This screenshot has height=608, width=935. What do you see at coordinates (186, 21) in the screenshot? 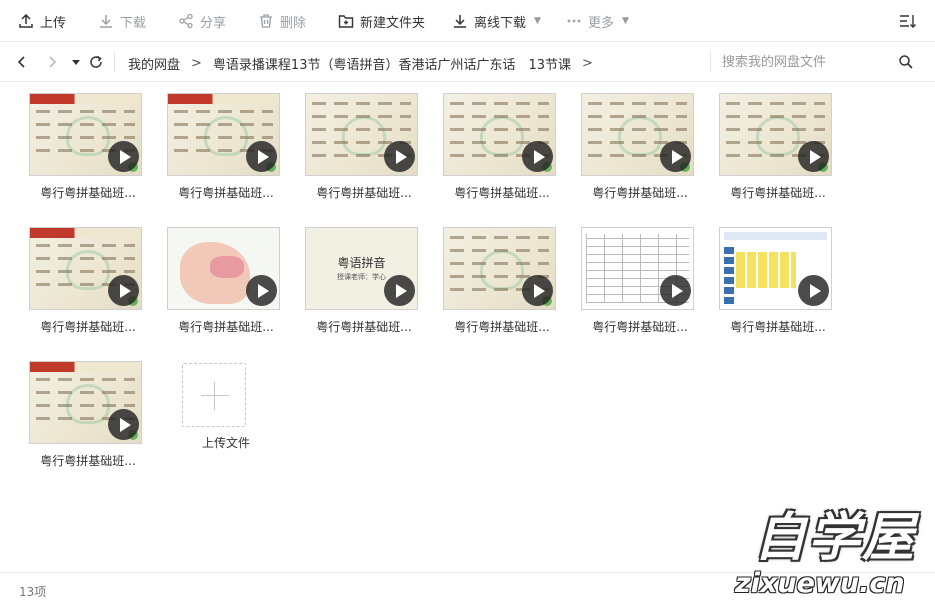
I see `share-icon` at bounding box center [186, 21].